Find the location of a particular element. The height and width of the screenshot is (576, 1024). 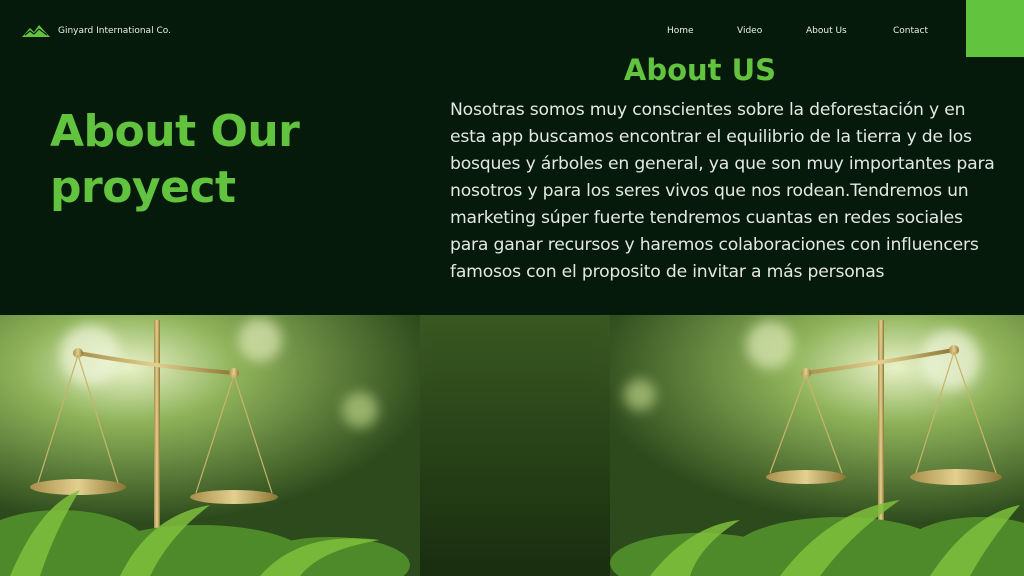

hero-title: About Our proyect is located at coordinates (175, 159).